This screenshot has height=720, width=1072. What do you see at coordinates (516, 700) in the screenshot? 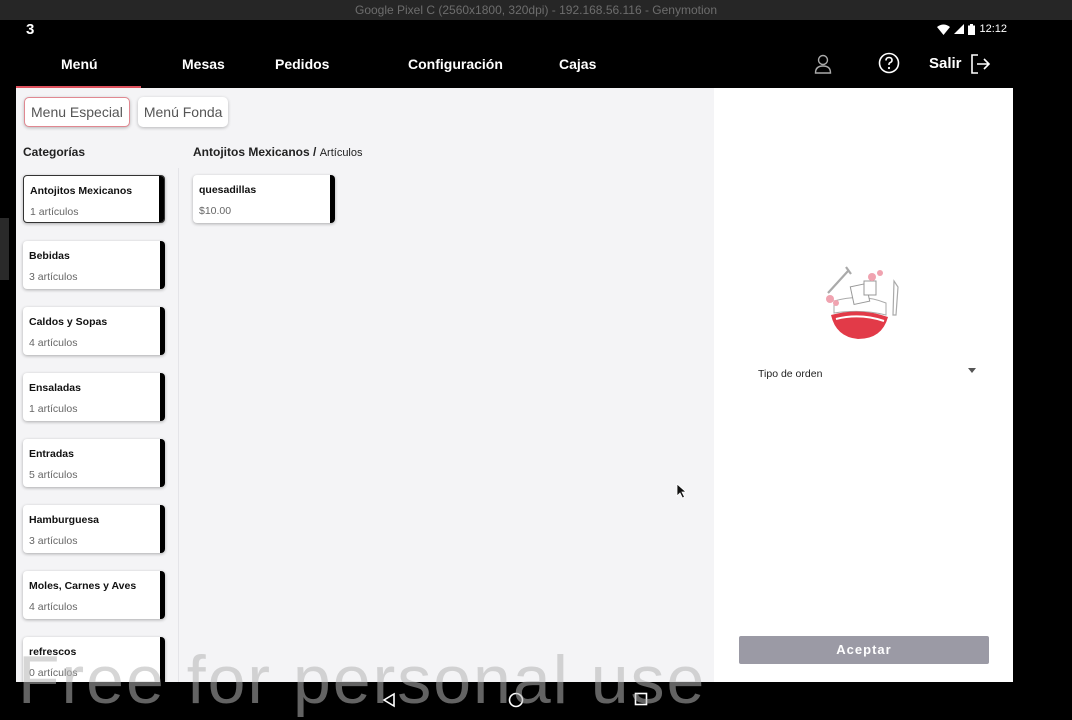
I see `home-icon` at bounding box center [516, 700].